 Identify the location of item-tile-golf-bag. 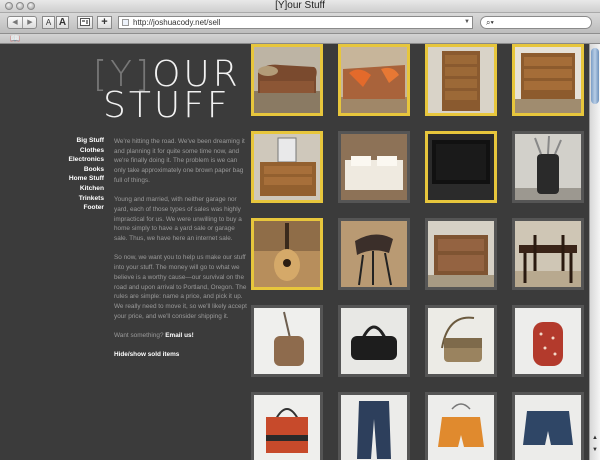
(548, 167).